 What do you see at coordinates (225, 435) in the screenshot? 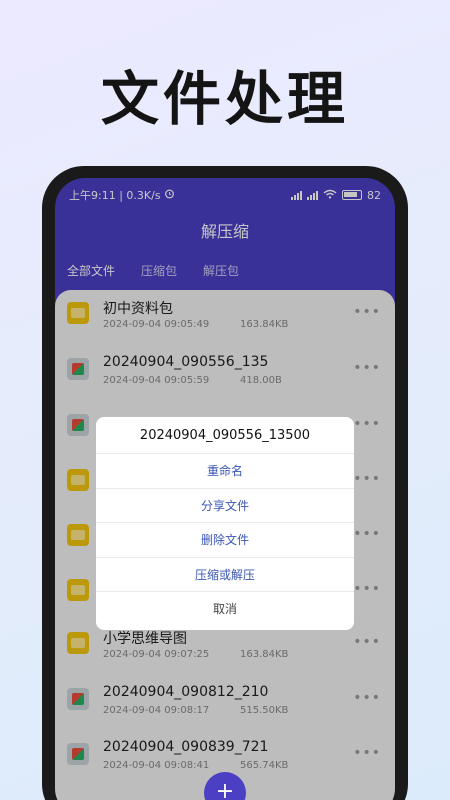
I see `dialog-title: 20240904_090556_13500` at bounding box center [225, 435].